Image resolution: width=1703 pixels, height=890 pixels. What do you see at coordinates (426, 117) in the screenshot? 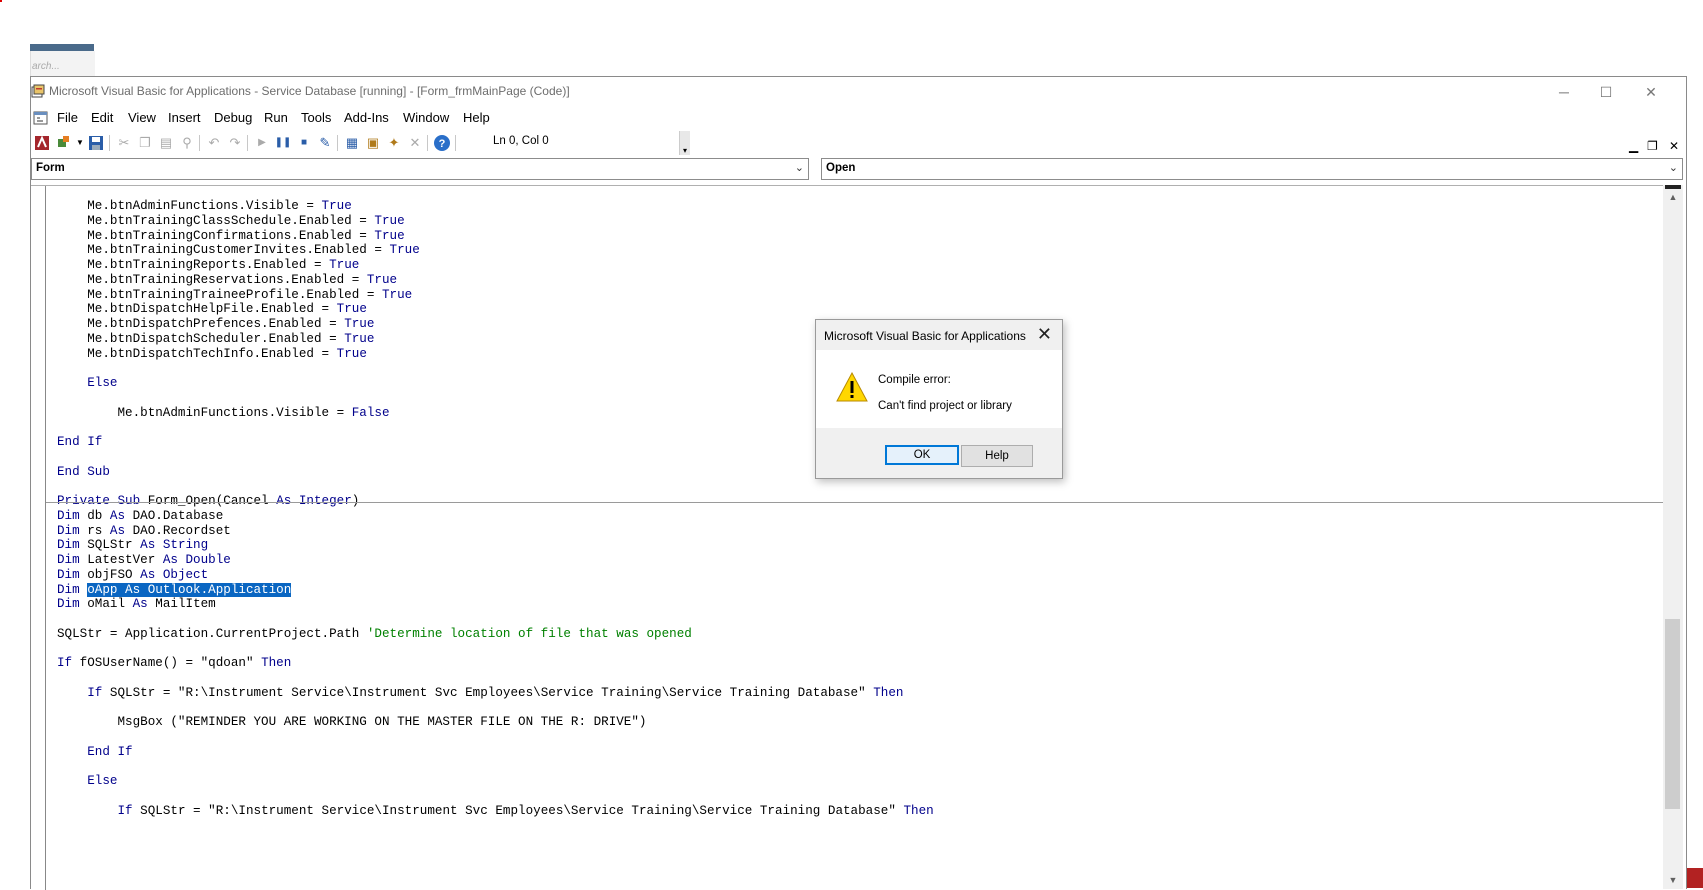
I see `menu-window: Window` at bounding box center [426, 117].